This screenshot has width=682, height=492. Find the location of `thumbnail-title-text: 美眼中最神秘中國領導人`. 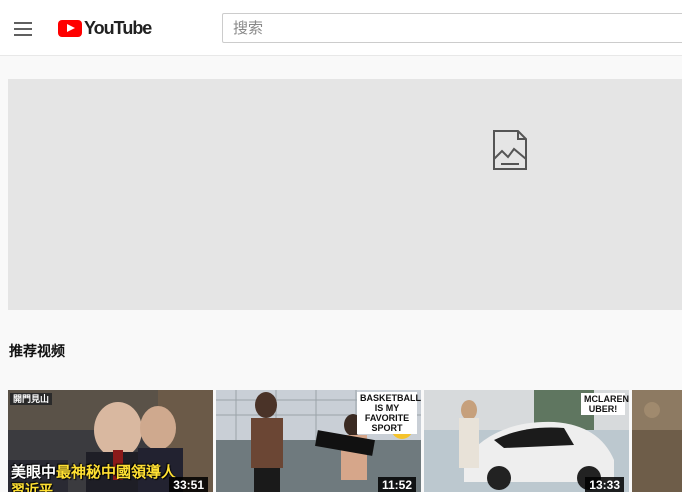

thumbnail-title-text: 美眼中最神秘中國領導人 is located at coordinates (94, 472).